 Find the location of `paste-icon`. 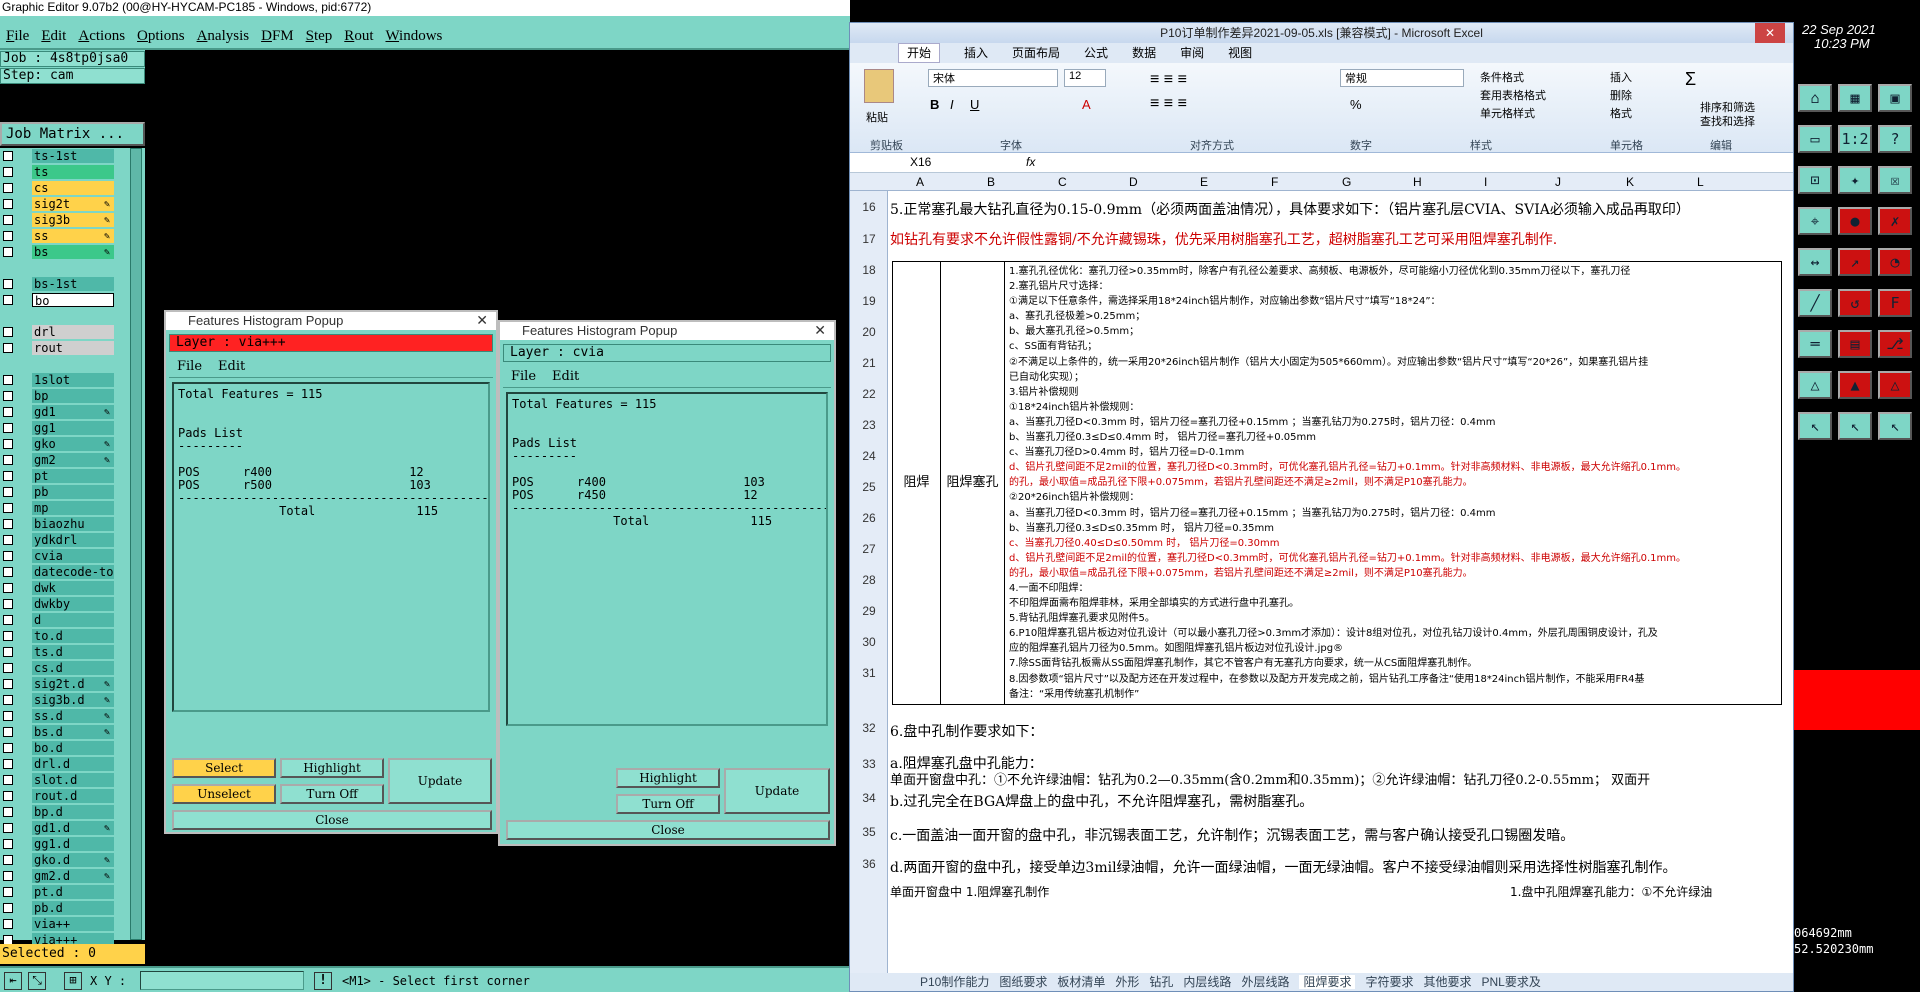

paste-icon is located at coordinates (879, 86).